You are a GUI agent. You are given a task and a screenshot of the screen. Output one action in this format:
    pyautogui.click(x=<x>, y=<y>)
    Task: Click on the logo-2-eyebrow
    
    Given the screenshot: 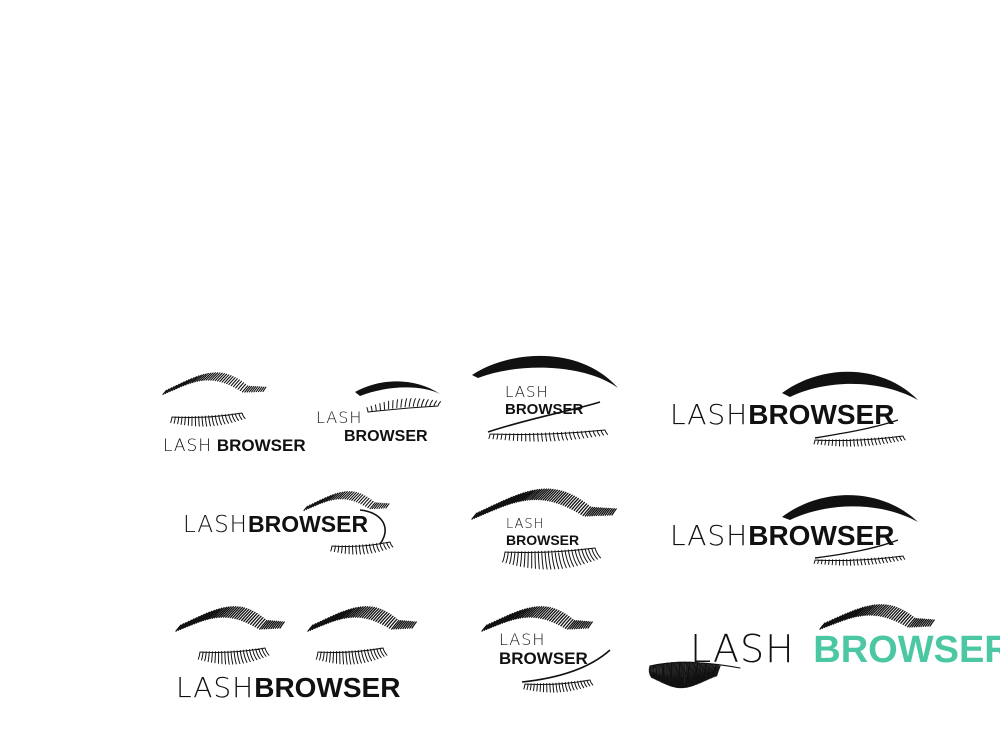 What is the action you would take?
    pyautogui.click(x=397, y=388)
    